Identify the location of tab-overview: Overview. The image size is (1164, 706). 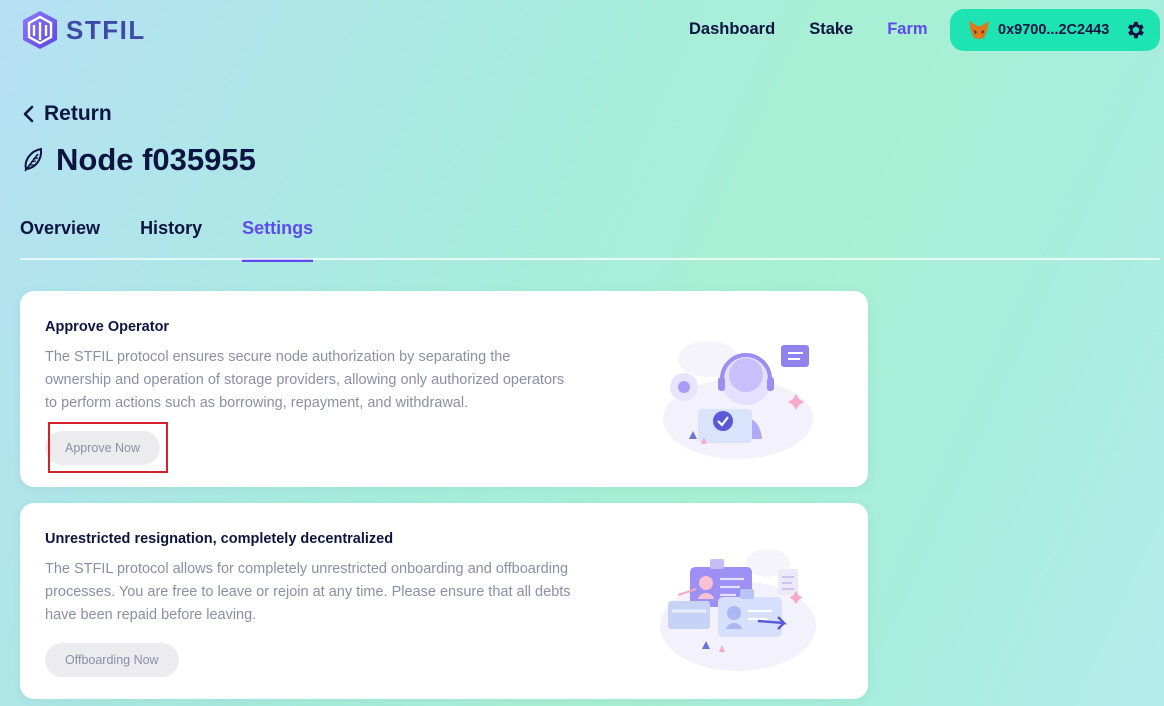
(60, 240).